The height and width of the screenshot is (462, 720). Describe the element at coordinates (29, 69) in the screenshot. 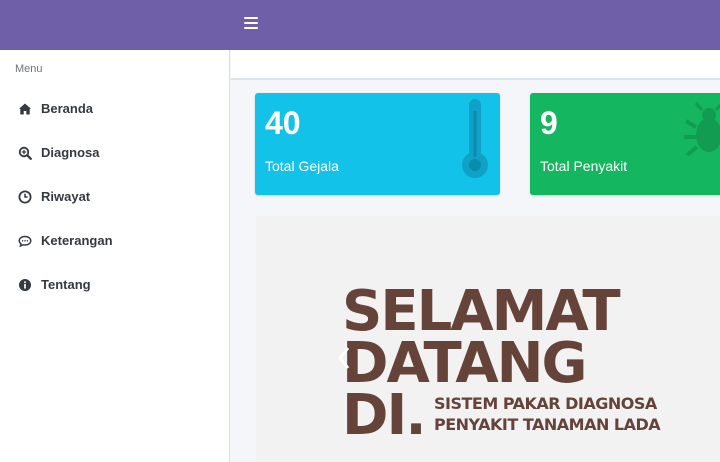

I see `sidebar-menu-header: Menu` at that location.